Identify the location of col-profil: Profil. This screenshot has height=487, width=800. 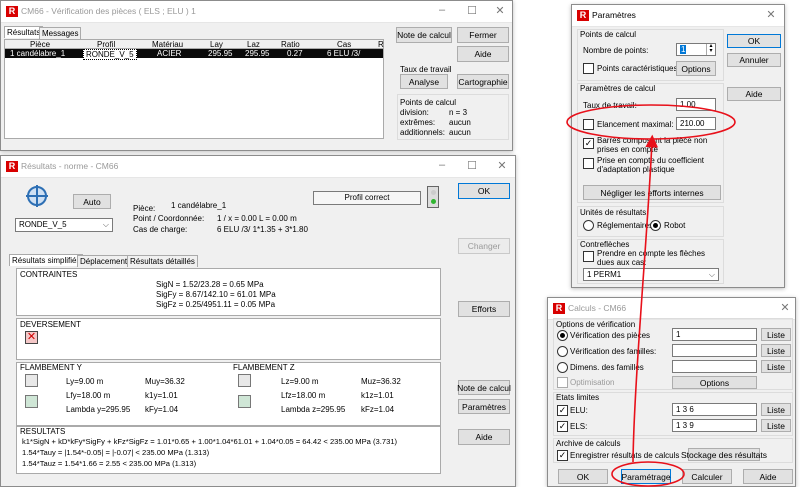
(106, 44).